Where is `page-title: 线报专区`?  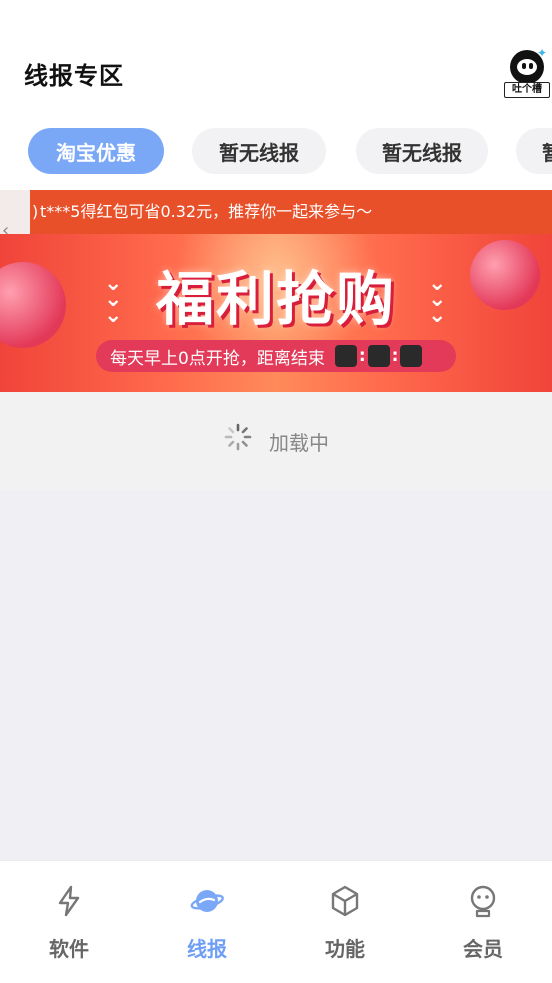 page-title: 线报专区 is located at coordinates (74, 76).